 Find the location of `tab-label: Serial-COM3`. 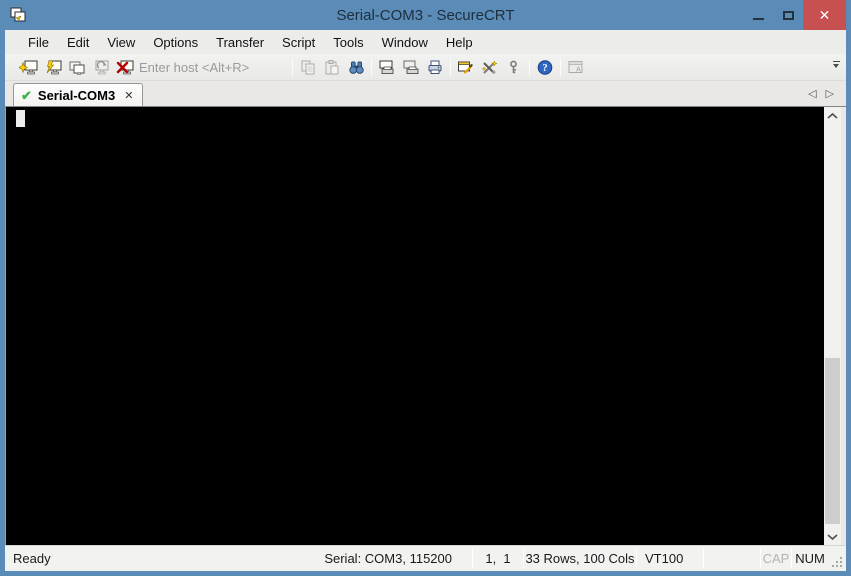

tab-label: Serial-COM3 is located at coordinates (76, 95).